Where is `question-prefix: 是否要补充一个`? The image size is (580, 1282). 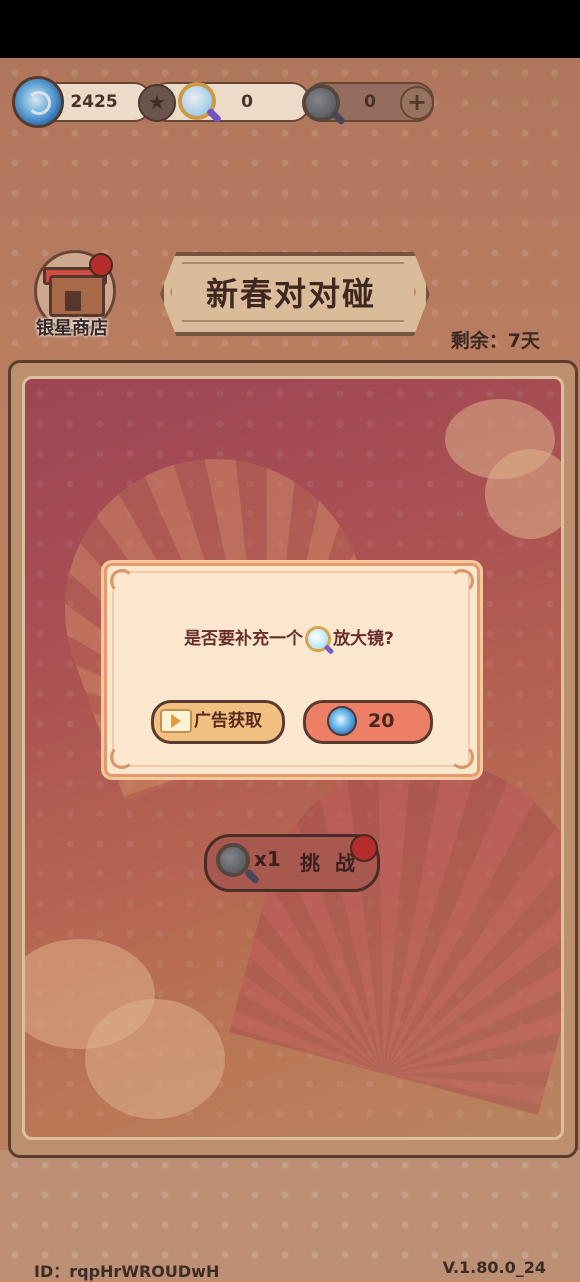
question-prefix: 是否要补充一个 is located at coordinates (244, 639).